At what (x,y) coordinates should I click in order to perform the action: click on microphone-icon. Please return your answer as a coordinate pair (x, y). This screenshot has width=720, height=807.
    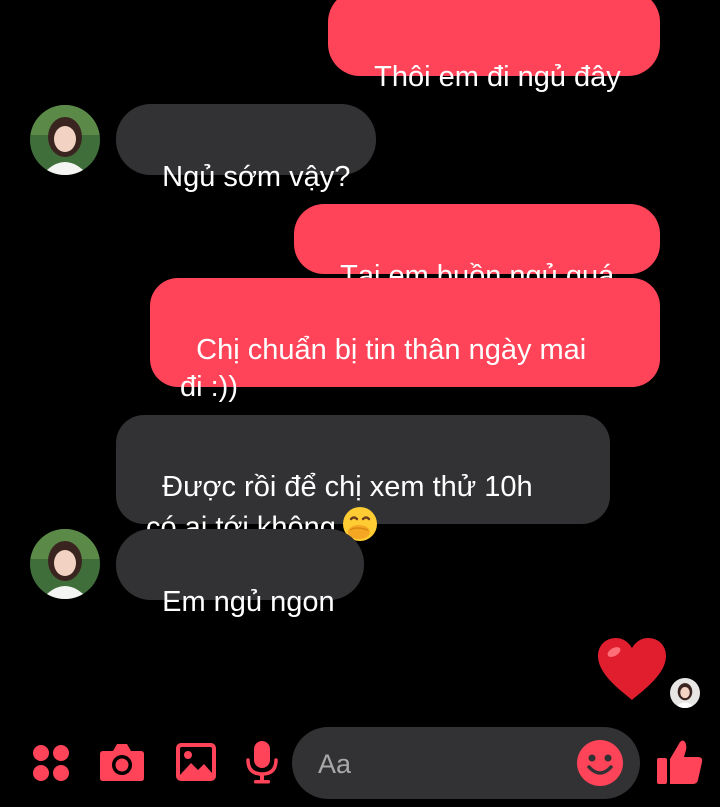
    Looking at the image, I should click on (262, 762).